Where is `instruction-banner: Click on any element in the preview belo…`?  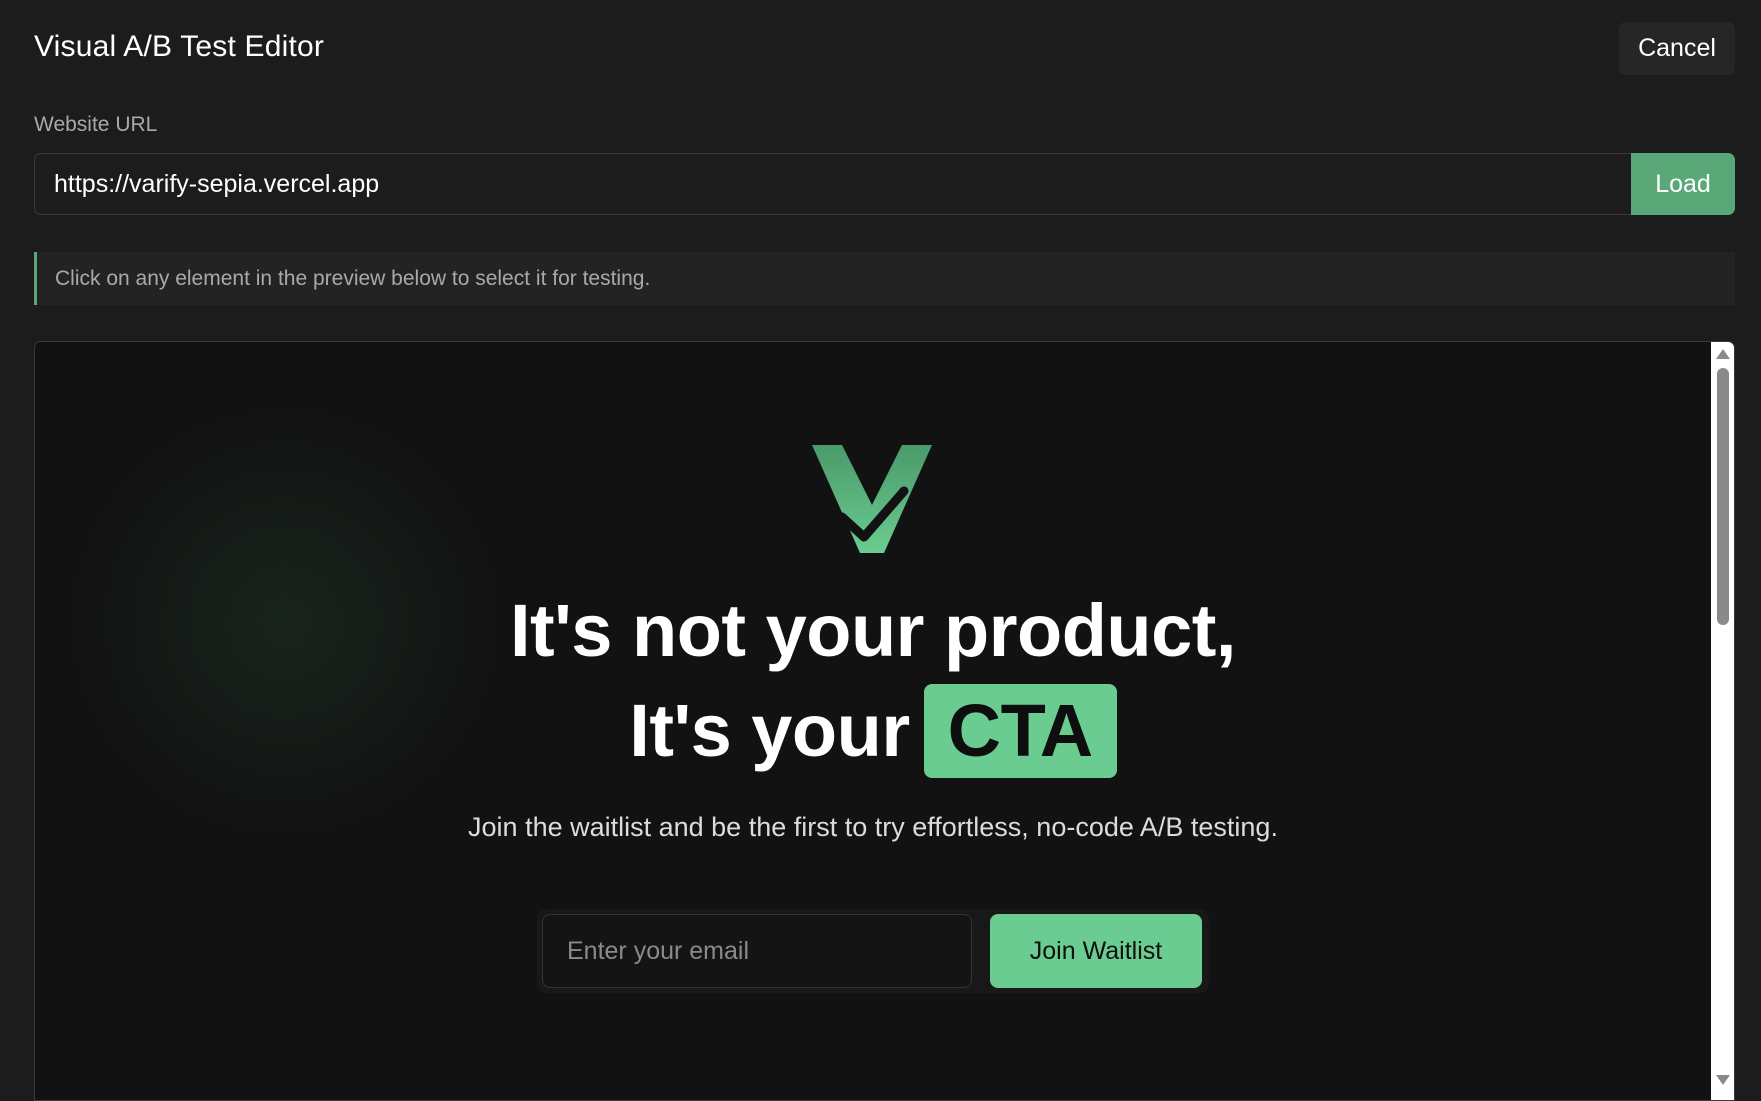 instruction-banner: Click on any element in the preview belo… is located at coordinates (884, 278).